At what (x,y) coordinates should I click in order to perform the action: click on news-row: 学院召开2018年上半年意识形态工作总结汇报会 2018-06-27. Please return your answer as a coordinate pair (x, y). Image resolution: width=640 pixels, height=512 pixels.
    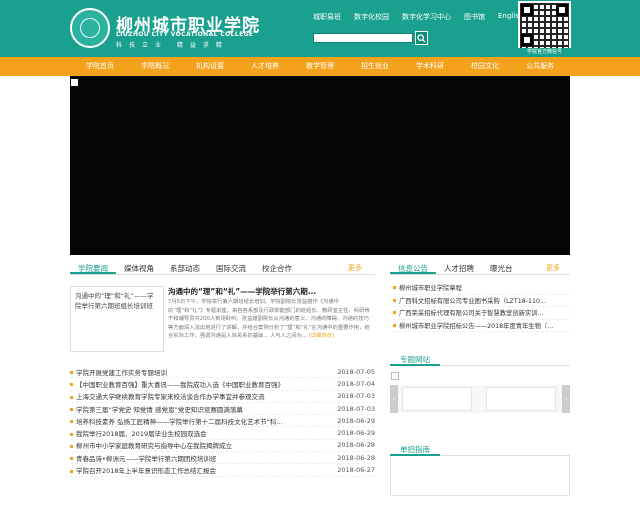
    Looking at the image, I should click on (222, 470).